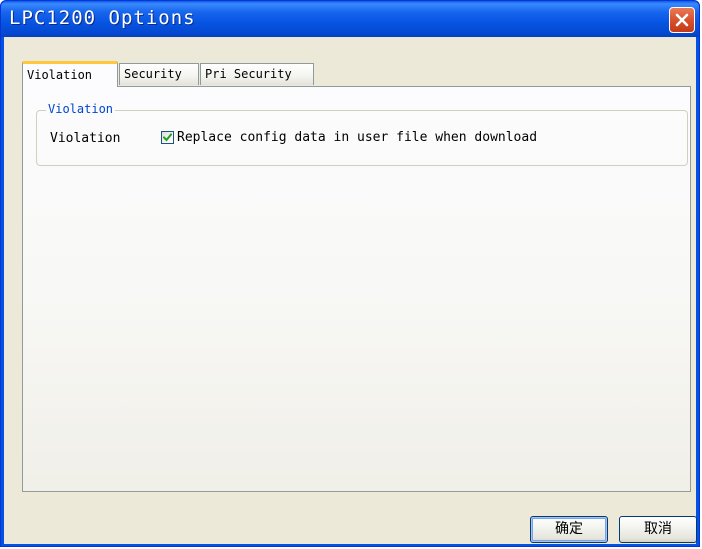 The height and width of the screenshot is (549, 702). Describe the element at coordinates (85, 138) in the screenshot. I see `violation-field-label: Violation` at that location.